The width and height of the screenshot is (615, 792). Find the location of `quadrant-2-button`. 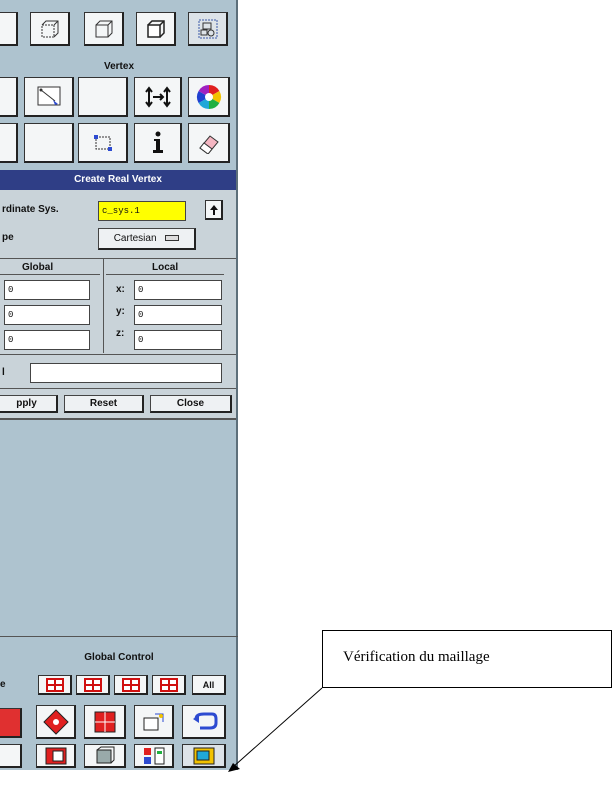

quadrant-2-button is located at coordinates (93, 685).